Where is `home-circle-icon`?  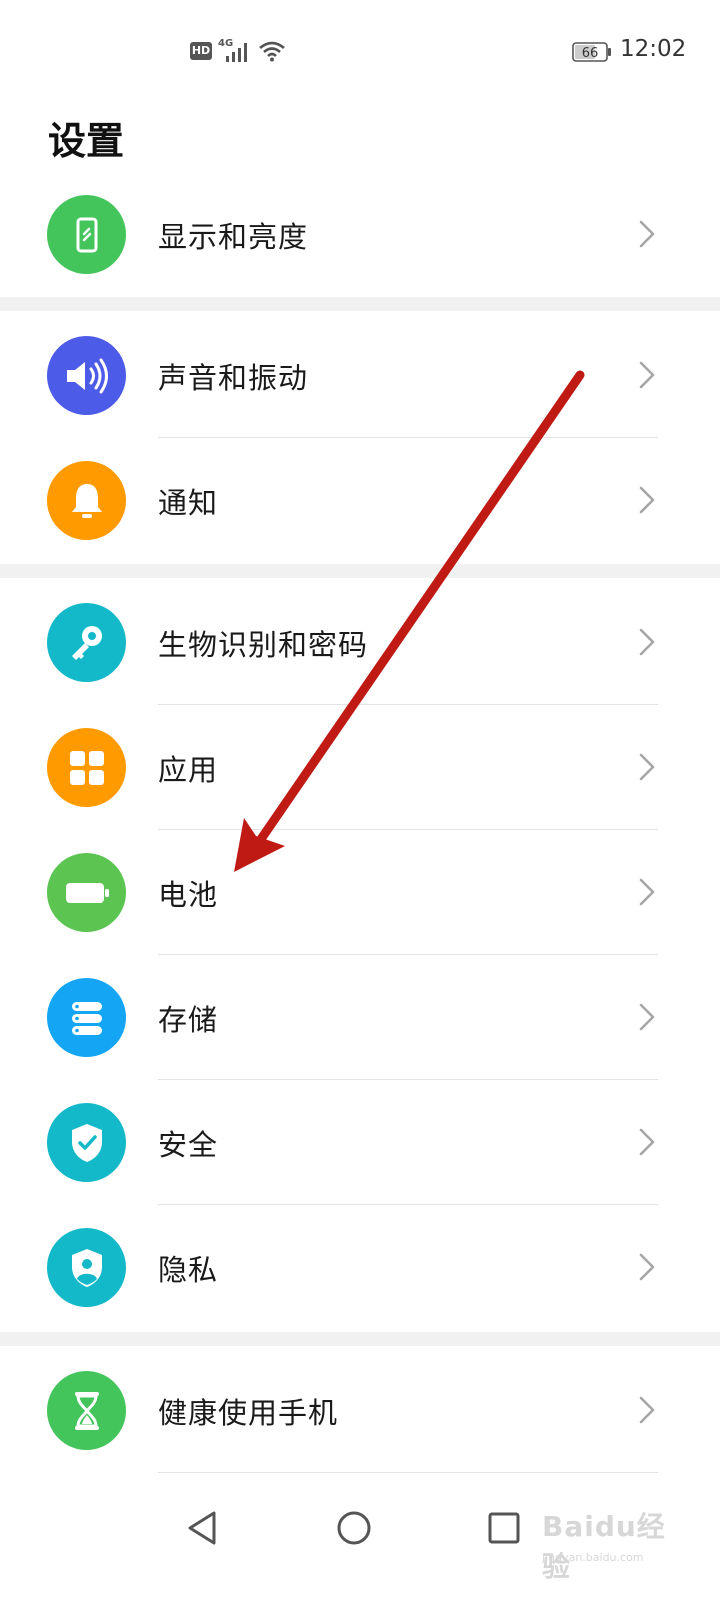
home-circle-icon is located at coordinates (354, 1528).